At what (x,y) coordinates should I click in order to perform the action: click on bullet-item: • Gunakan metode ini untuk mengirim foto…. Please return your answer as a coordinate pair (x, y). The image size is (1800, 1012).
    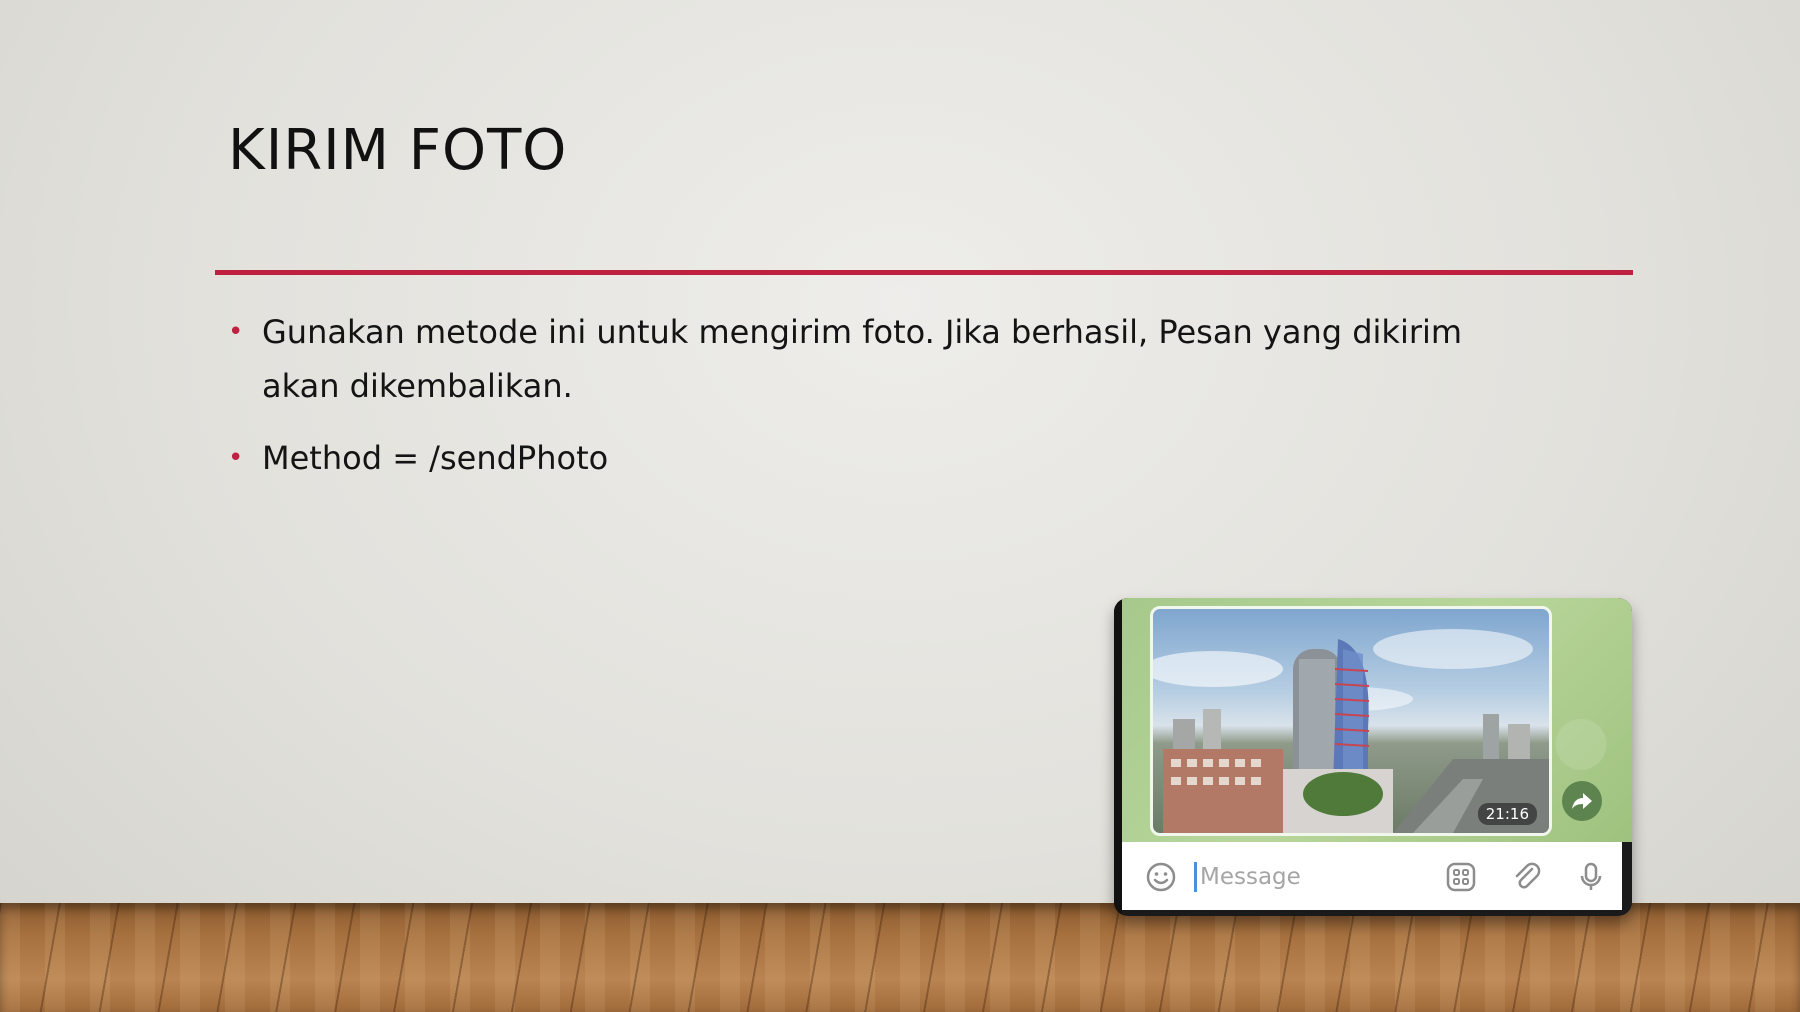
    Looking at the image, I should click on (878, 359).